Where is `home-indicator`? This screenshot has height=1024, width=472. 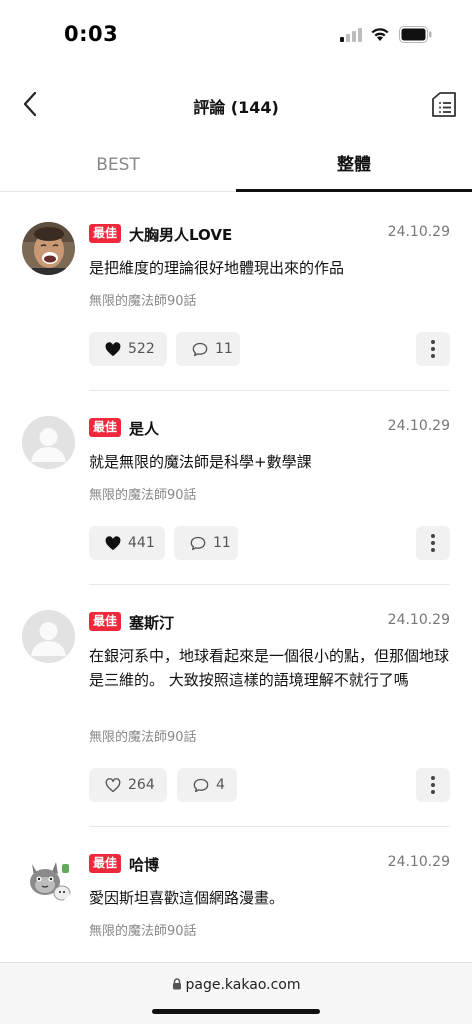 home-indicator is located at coordinates (236, 1011).